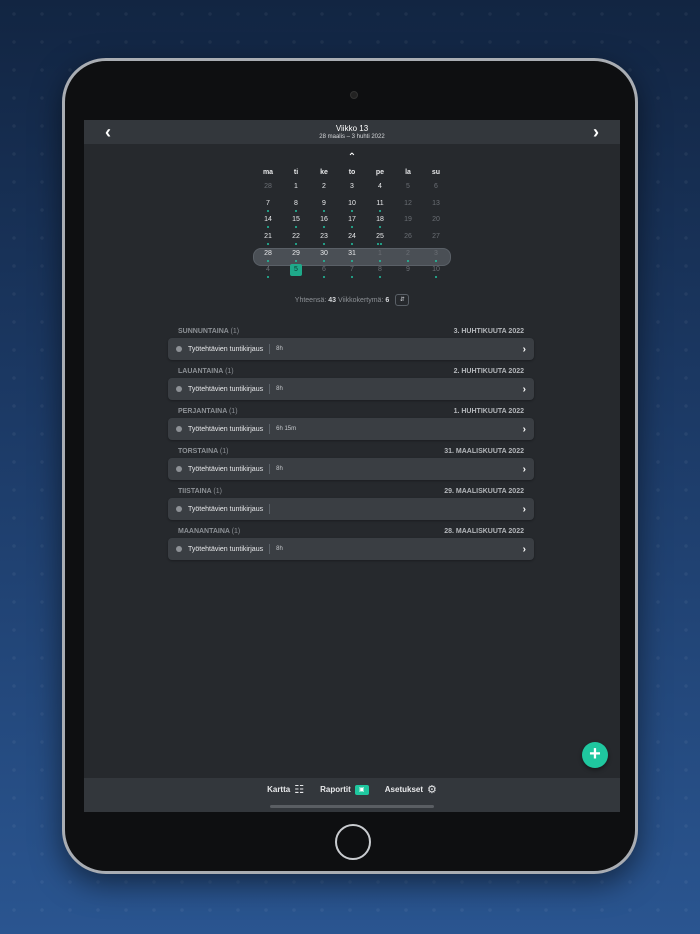  I want to click on chevron-up-icon: ⌃, so click(352, 158).